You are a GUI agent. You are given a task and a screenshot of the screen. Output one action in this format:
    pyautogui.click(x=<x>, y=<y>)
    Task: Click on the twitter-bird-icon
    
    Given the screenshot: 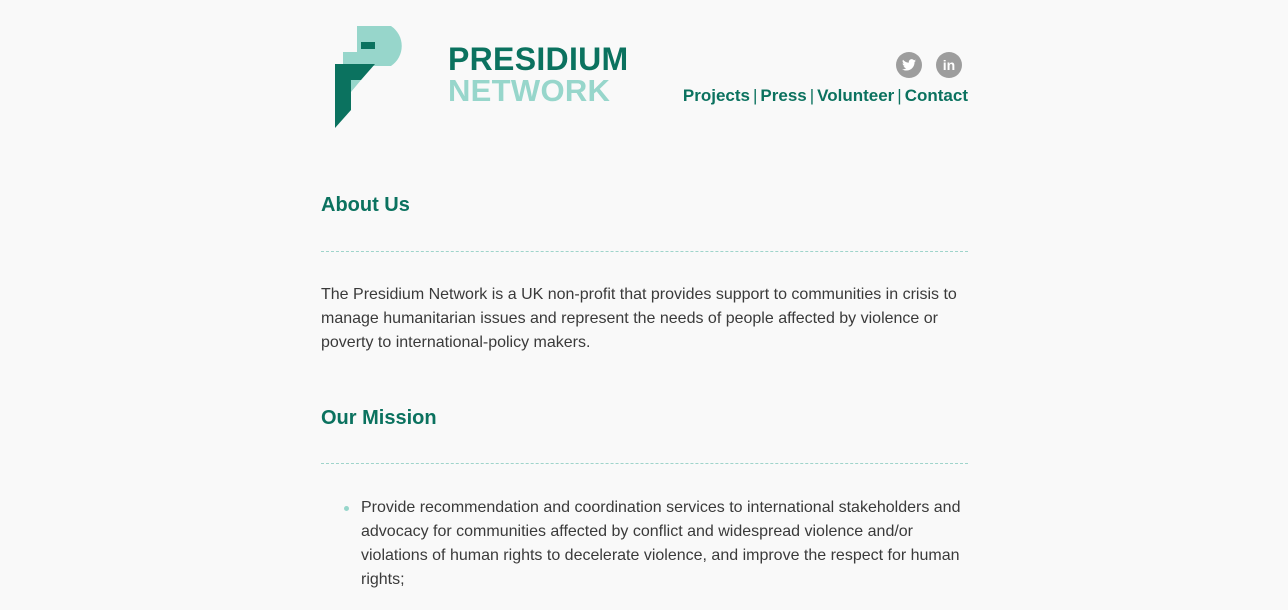 What is the action you would take?
    pyautogui.click(x=909, y=65)
    